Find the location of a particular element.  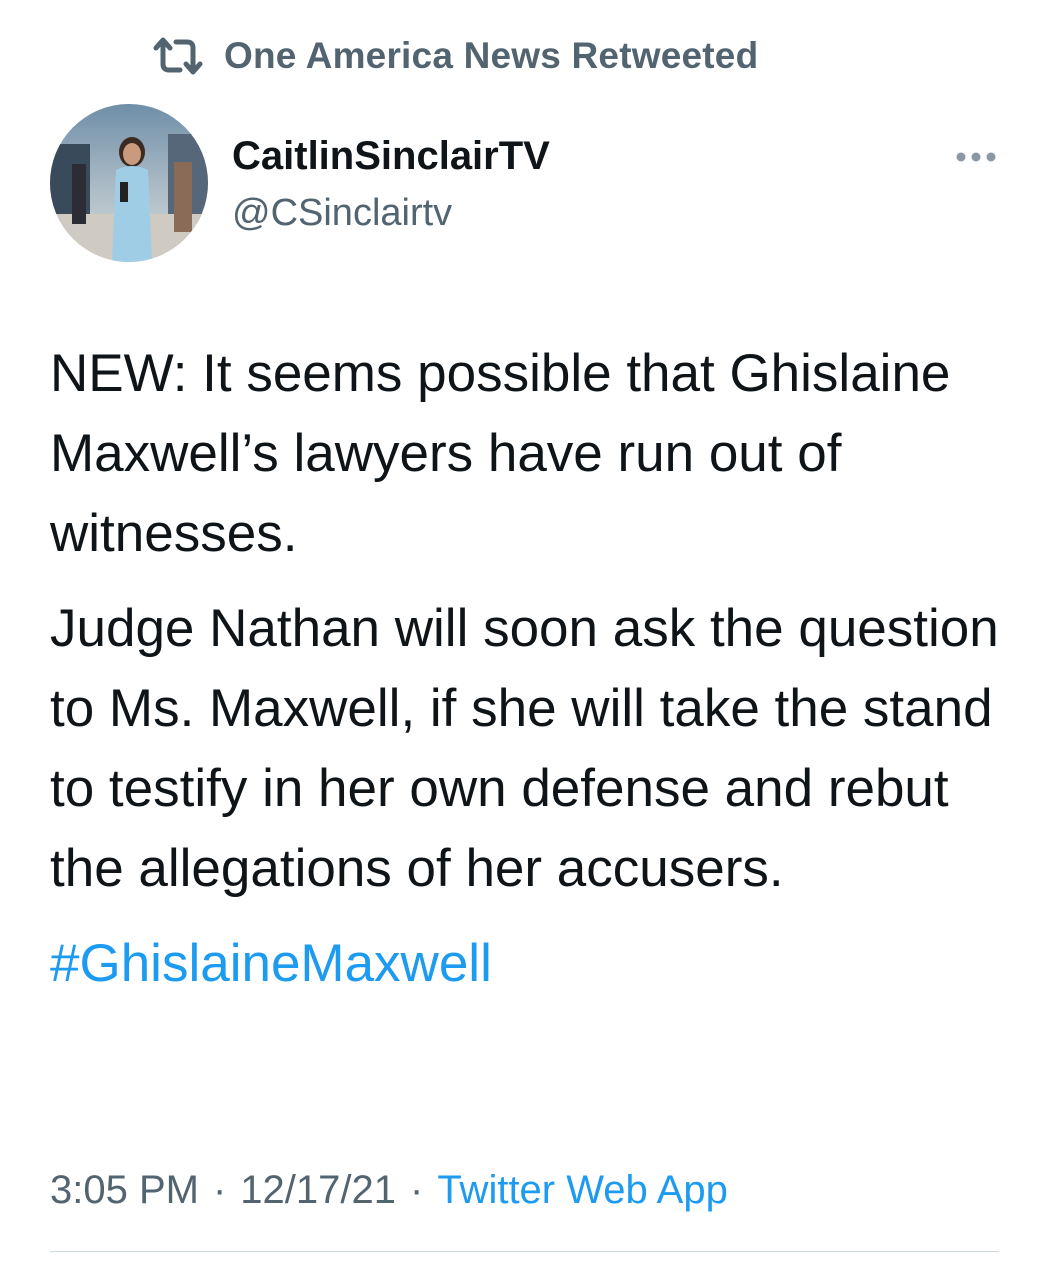

more-options-button is located at coordinates (976, 157).